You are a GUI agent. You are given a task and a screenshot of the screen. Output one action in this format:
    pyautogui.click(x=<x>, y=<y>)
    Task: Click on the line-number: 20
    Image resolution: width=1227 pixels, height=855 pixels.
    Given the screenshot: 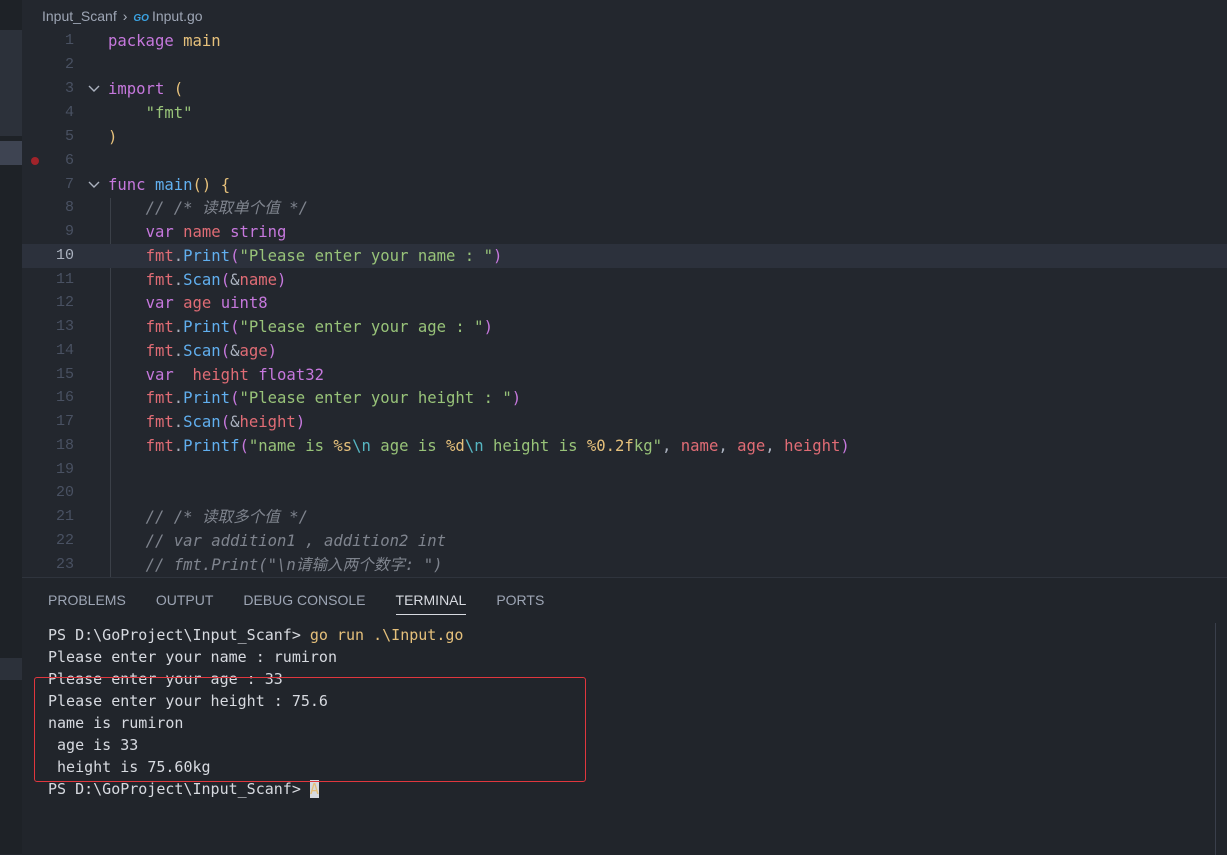 What is the action you would take?
    pyautogui.click(x=64, y=492)
    